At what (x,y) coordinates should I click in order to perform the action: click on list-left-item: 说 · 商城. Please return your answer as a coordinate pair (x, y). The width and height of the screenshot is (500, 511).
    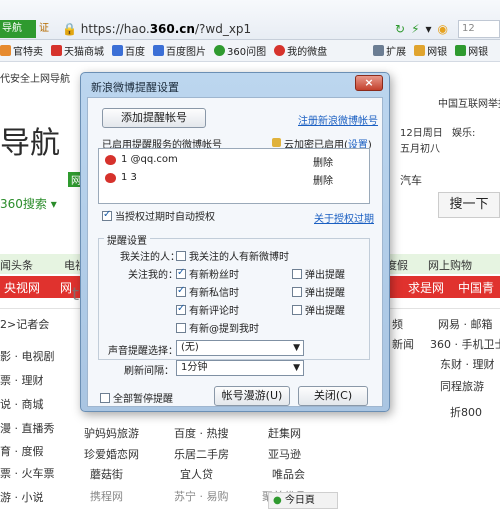
    Looking at the image, I should click on (22, 404).